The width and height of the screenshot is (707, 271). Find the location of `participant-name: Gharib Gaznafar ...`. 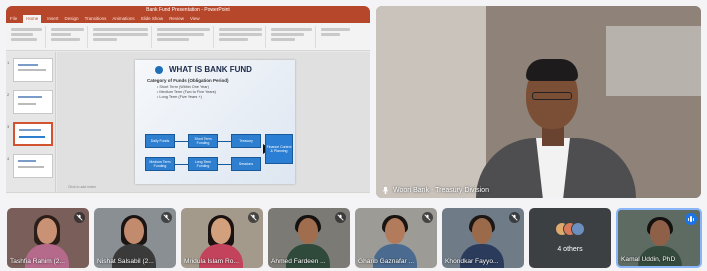

participant-name: Gharib Gaznafar ... is located at coordinates (386, 261).